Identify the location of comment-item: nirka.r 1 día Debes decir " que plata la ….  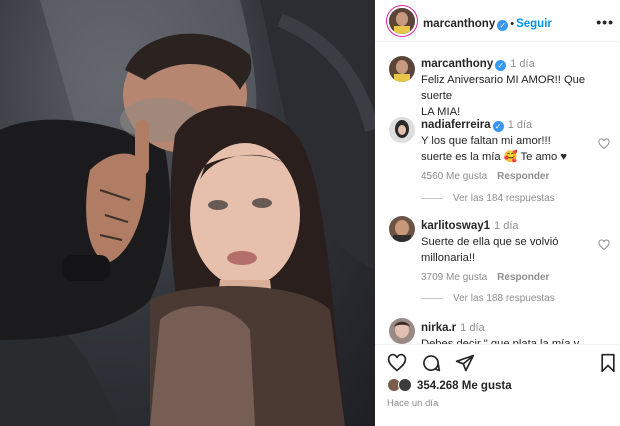
(497, 330).